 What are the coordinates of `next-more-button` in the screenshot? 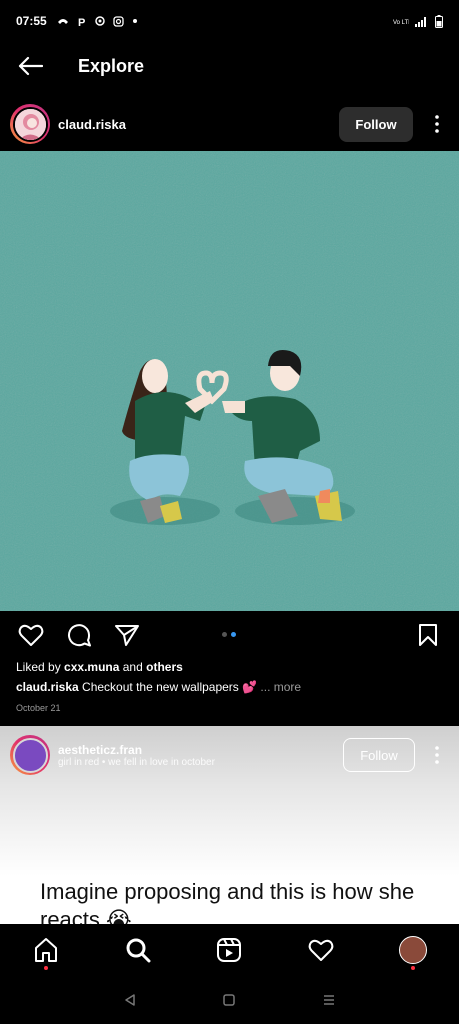 It's located at (437, 755).